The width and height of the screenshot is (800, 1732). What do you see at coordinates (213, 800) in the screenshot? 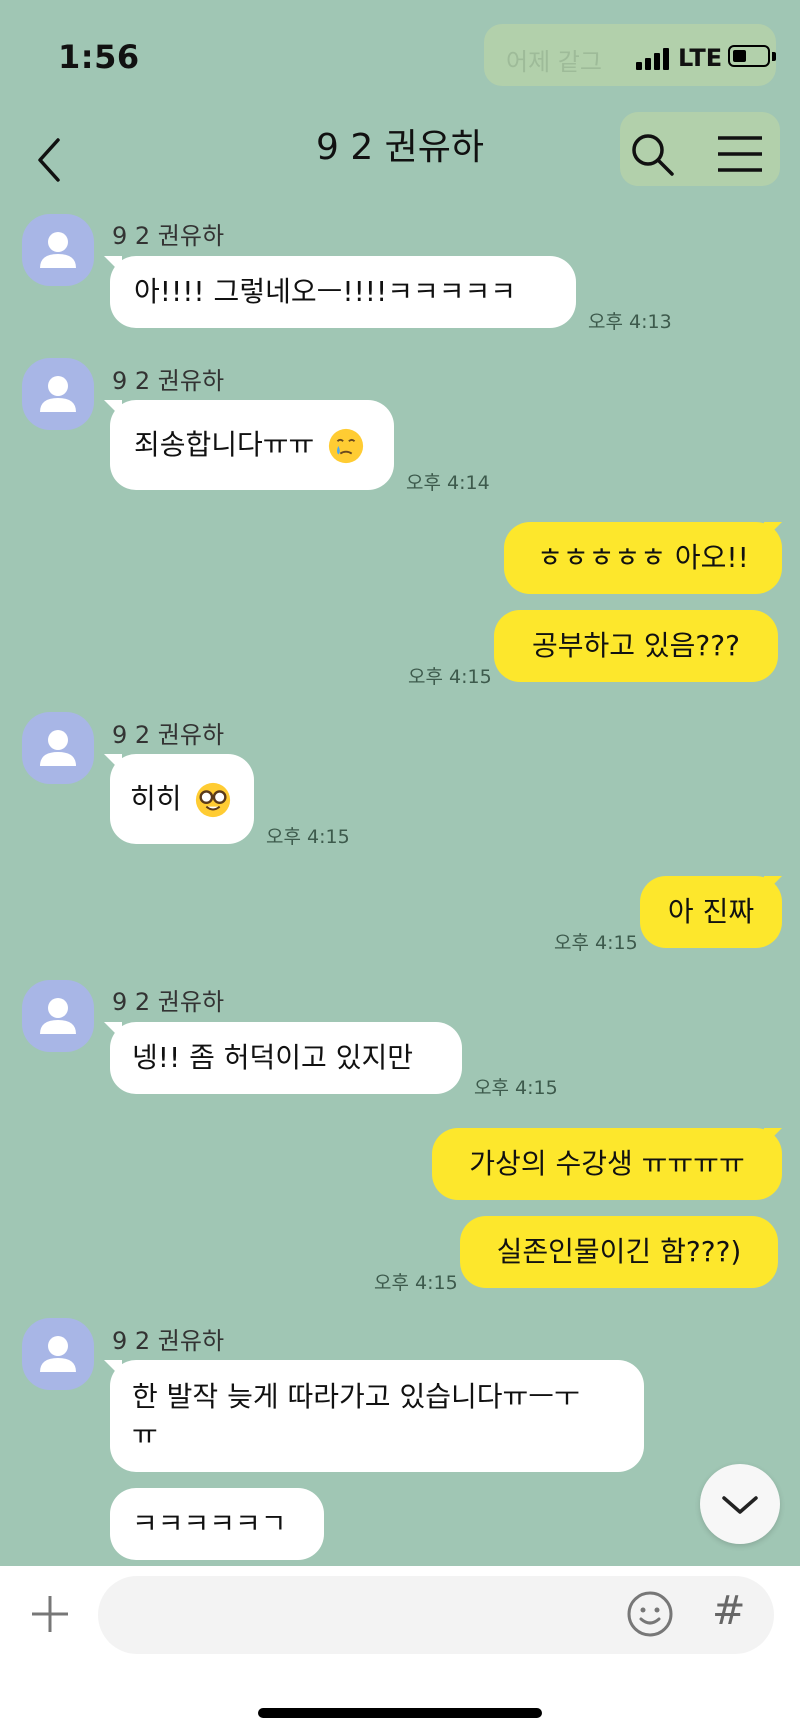
I see `nerd-face-emoji` at bounding box center [213, 800].